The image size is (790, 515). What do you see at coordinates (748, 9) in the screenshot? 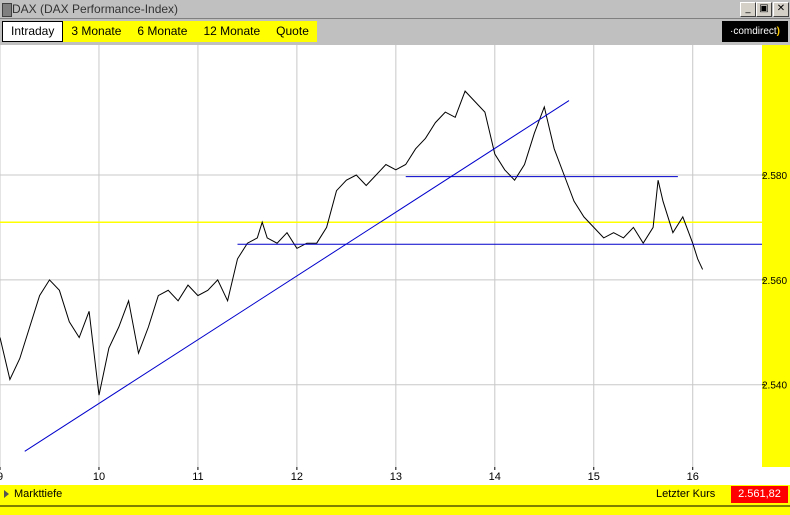
I see `minimize-button: _` at bounding box center [748, 9].